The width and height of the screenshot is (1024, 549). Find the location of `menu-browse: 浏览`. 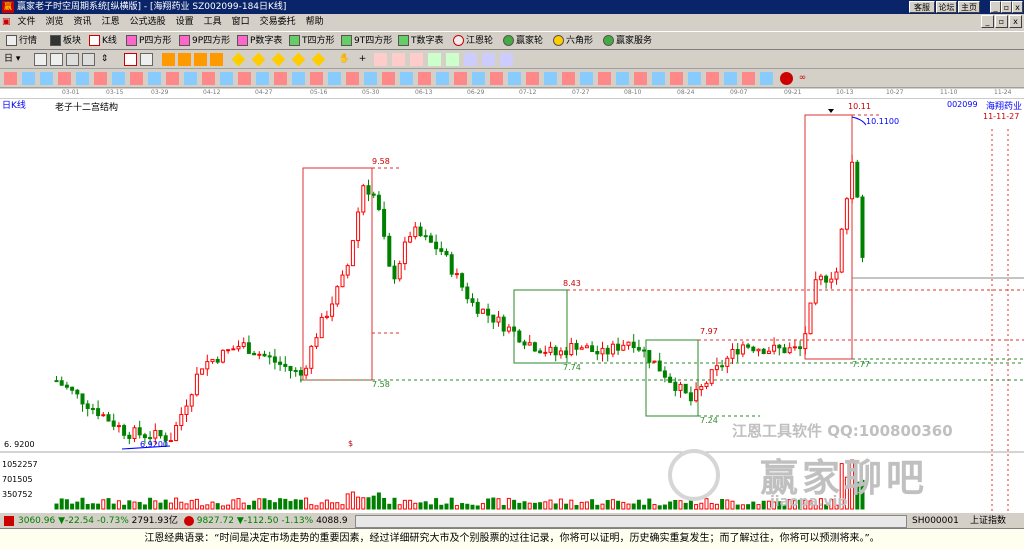

menu-browse: 浏览 is located at coordinates (55, 22).